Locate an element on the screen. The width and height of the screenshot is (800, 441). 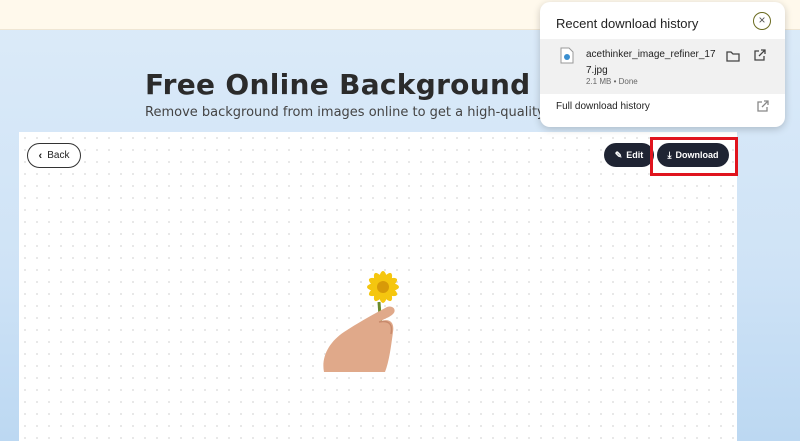
result-image is located at coordinates (361, 321).